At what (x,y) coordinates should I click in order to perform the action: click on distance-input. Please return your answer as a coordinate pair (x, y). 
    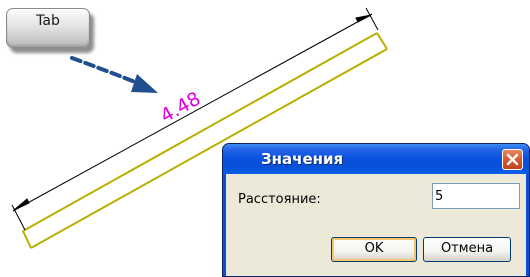
    Looking at the image, I should click on (476, 196).